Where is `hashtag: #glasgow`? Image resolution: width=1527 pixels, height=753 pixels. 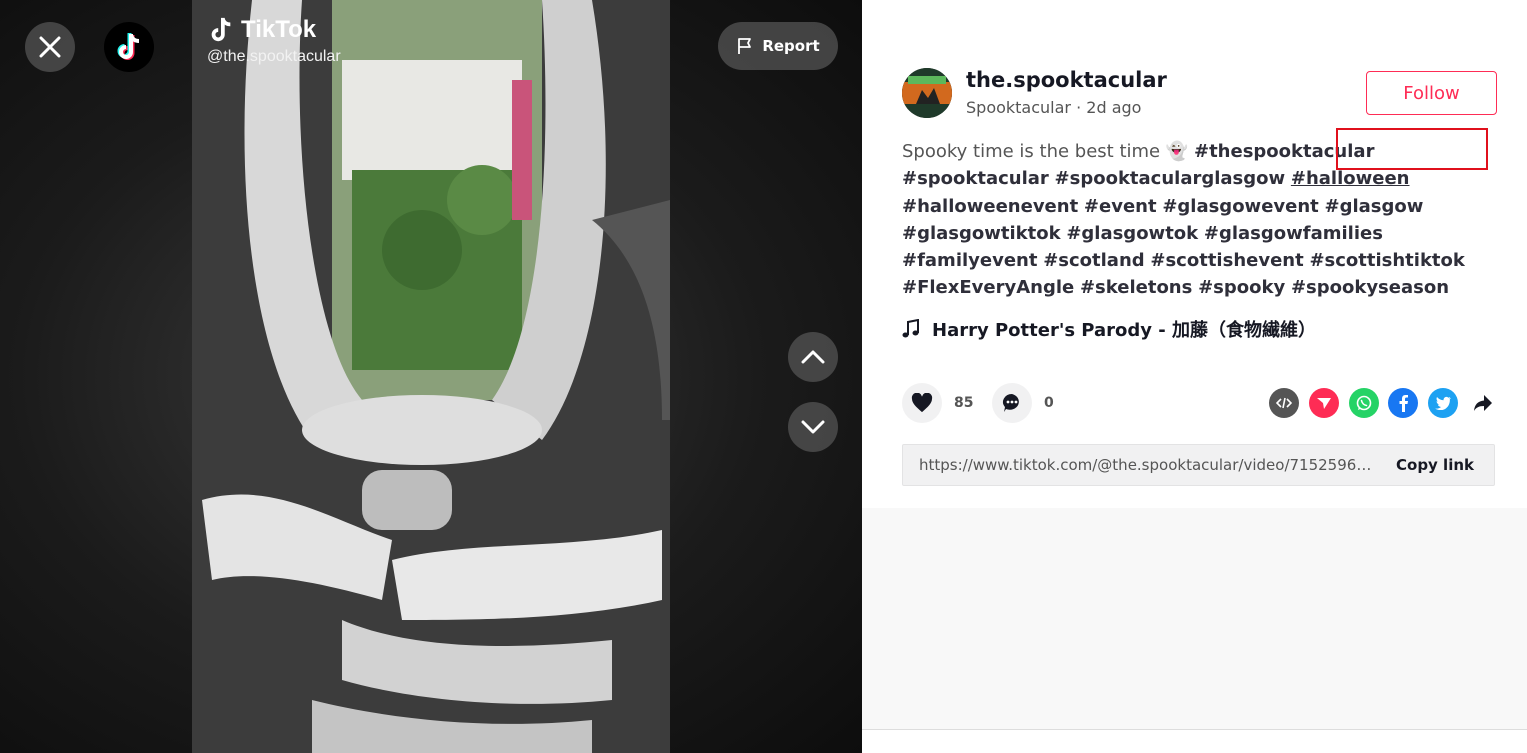 hashtag: #glasgow is located at coordinates (1374, 206).